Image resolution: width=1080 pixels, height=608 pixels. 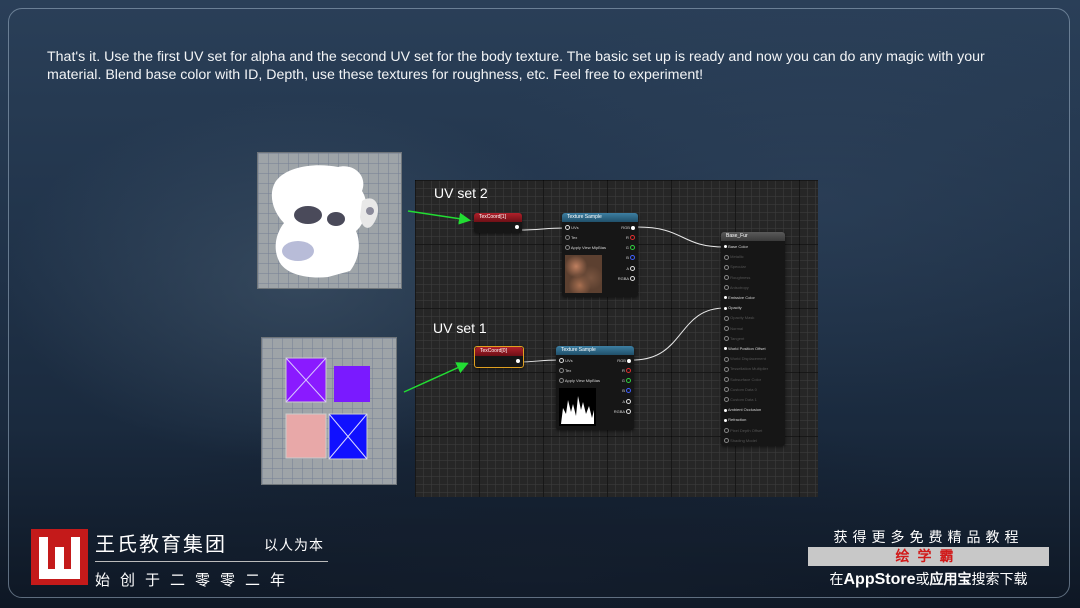 What do you see at coordinates (325, 221) in the screenshot?
I see `alpha-silhouette-image` at bounding box center [325, 221].